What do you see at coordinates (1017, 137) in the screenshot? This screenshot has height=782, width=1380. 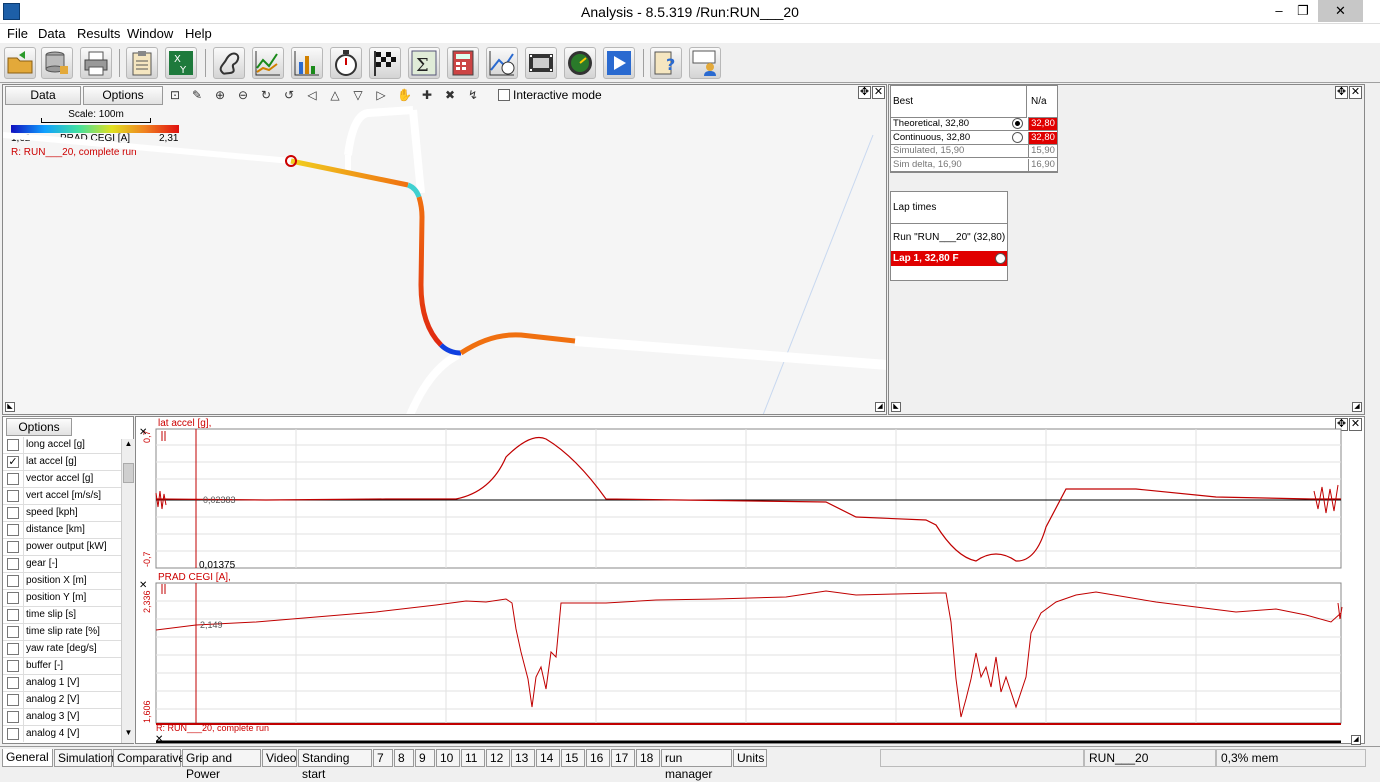 I see `best-row-radio` at bounding box center [1017, 137].